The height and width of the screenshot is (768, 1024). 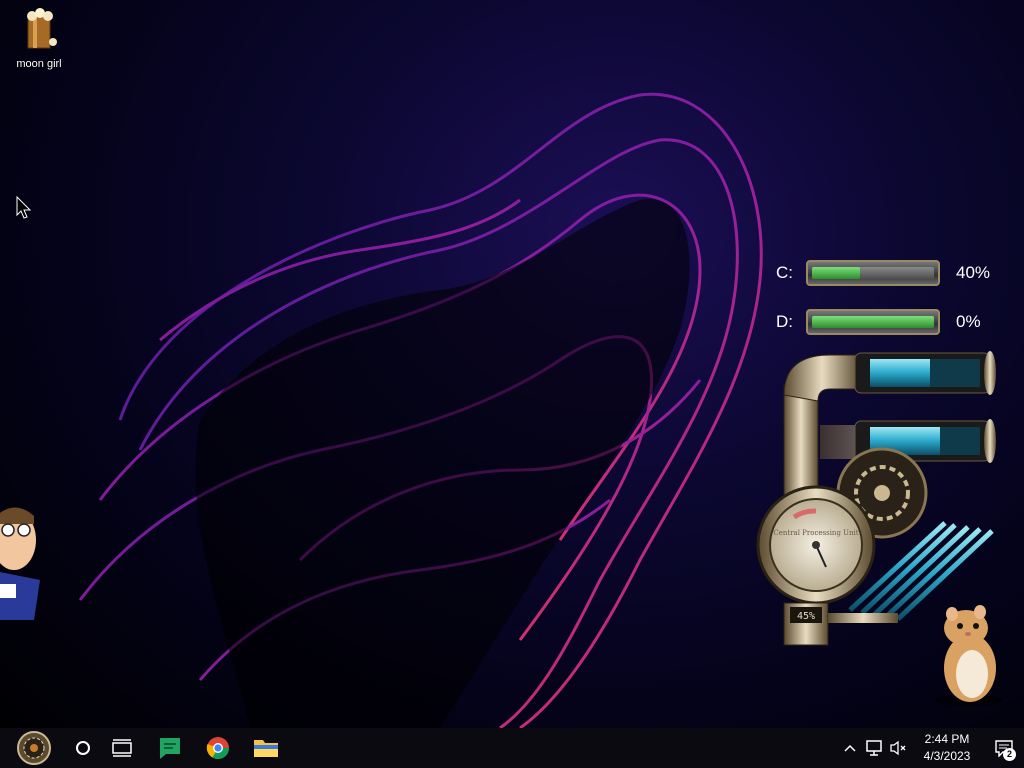 What do you see at coordinates (784, 272) in the screenshot?
I see `drive-letter: C:` at bounding box center [784, 272].